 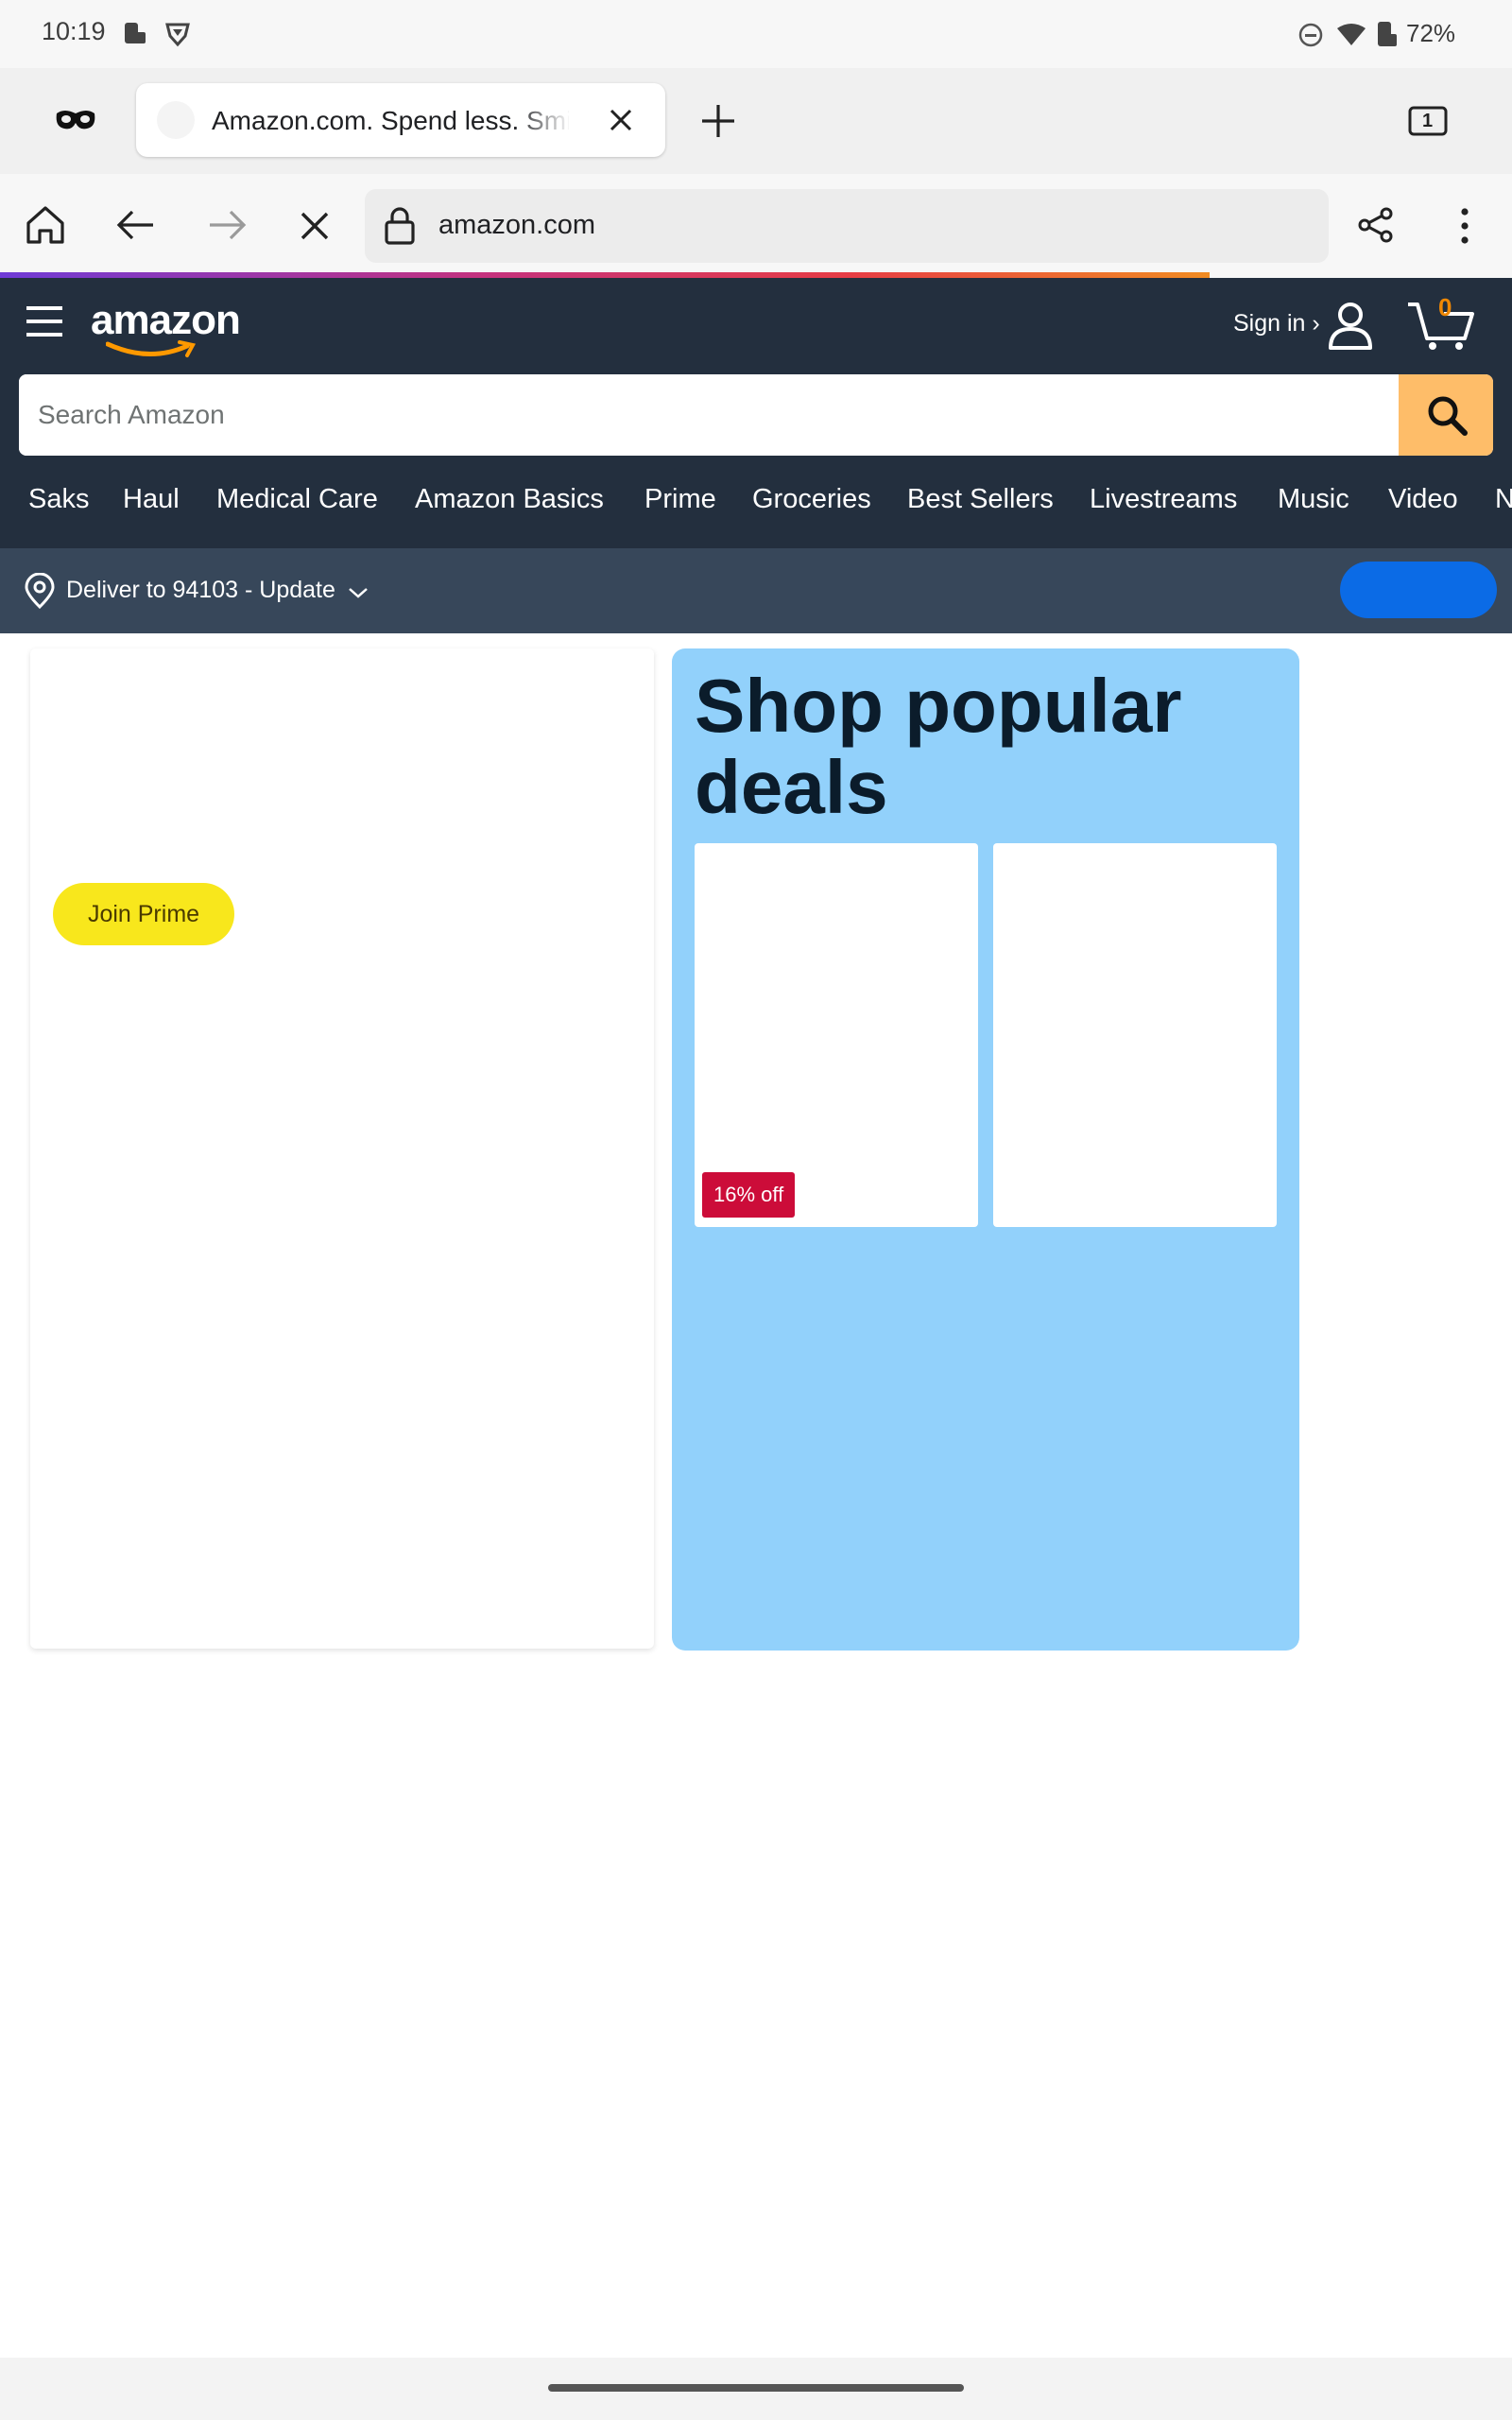 What do you see at coordinates (516, 226) in the screenshot?
I see `url-text: amazon.com` at bounding box center [516, 226].